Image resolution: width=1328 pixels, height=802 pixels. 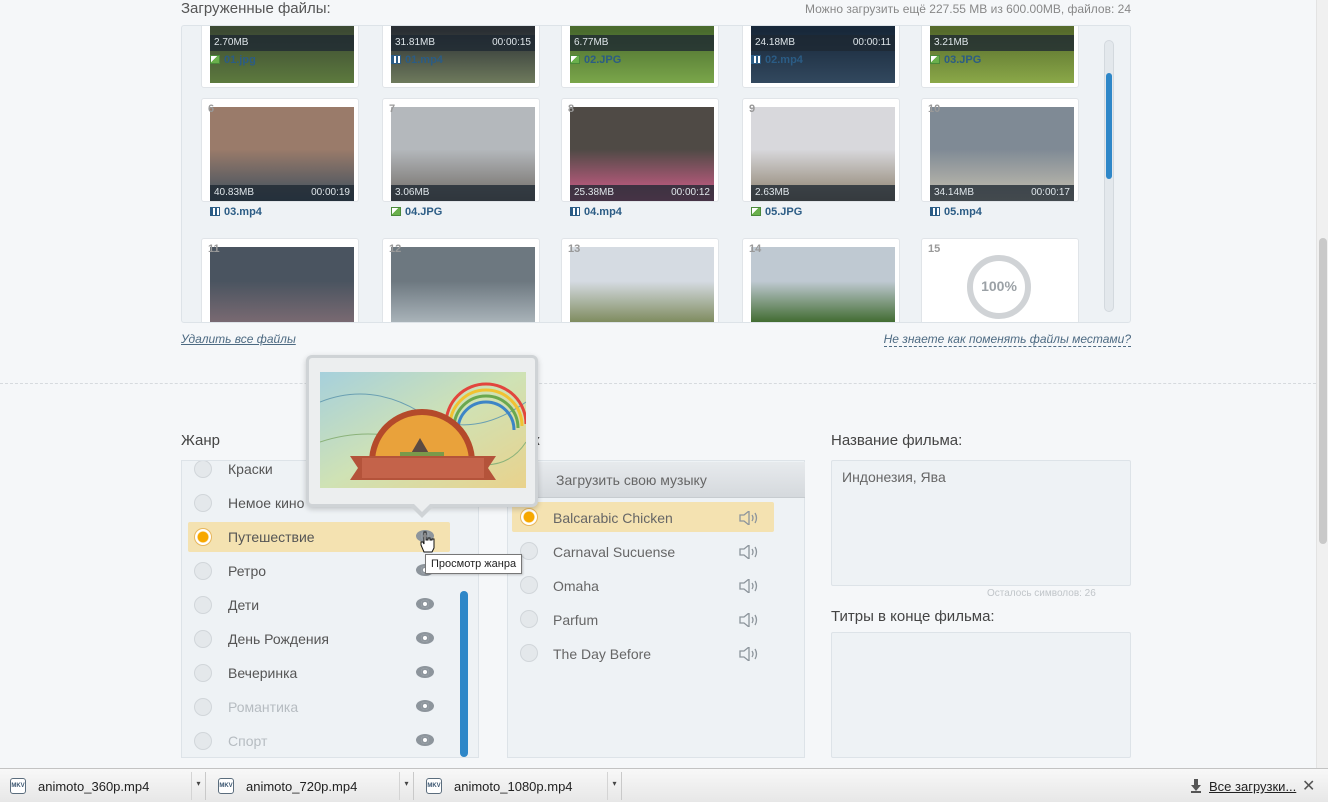 What do you see at coordinates (1000, 57) in the screenshot?
I see `file-card: 3.21MB 03.JPG` at bounding box center [1000, 57].